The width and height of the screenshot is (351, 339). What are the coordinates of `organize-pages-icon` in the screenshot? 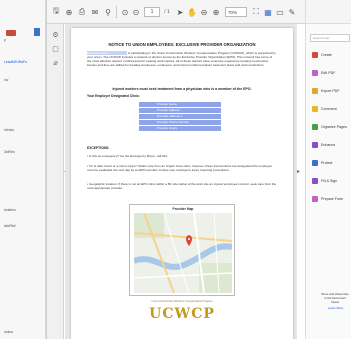 It's located at (315, 127).